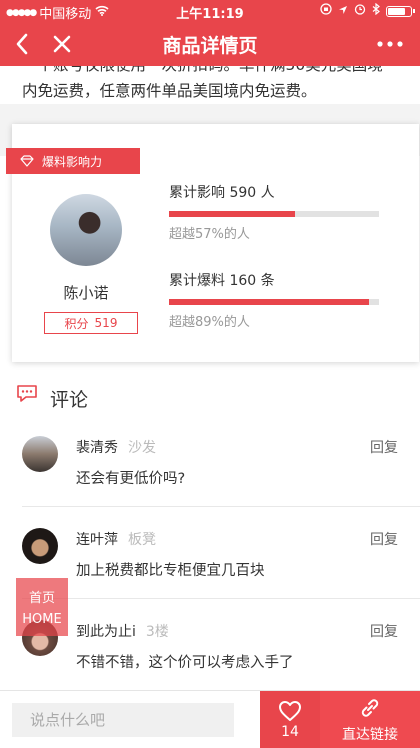  I want to click on influence-ribbon: 爆料影响力, so click(73, 161).